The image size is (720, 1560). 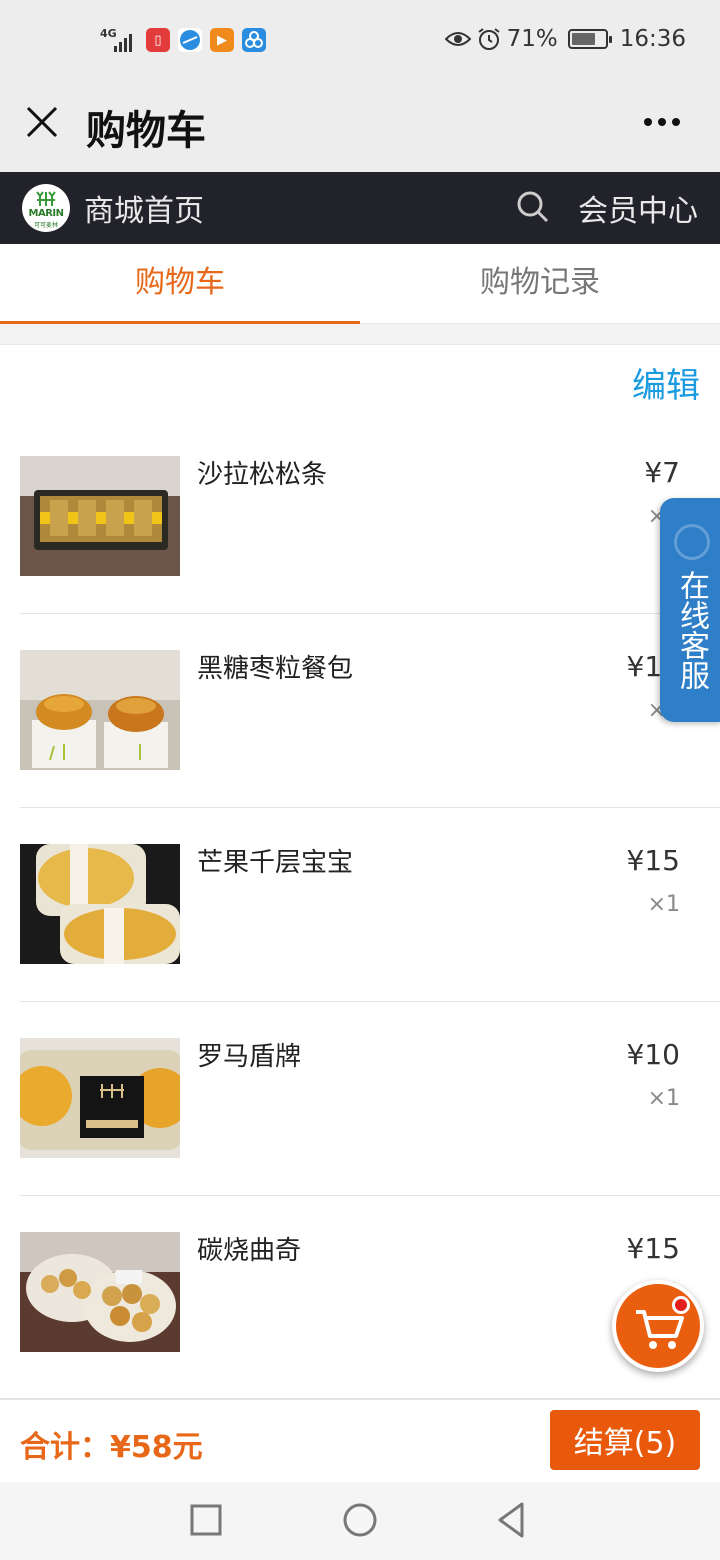 I want to click on cart-item: 罗马盾牌 ¥10 ×1, so click(x=370, y=1099).